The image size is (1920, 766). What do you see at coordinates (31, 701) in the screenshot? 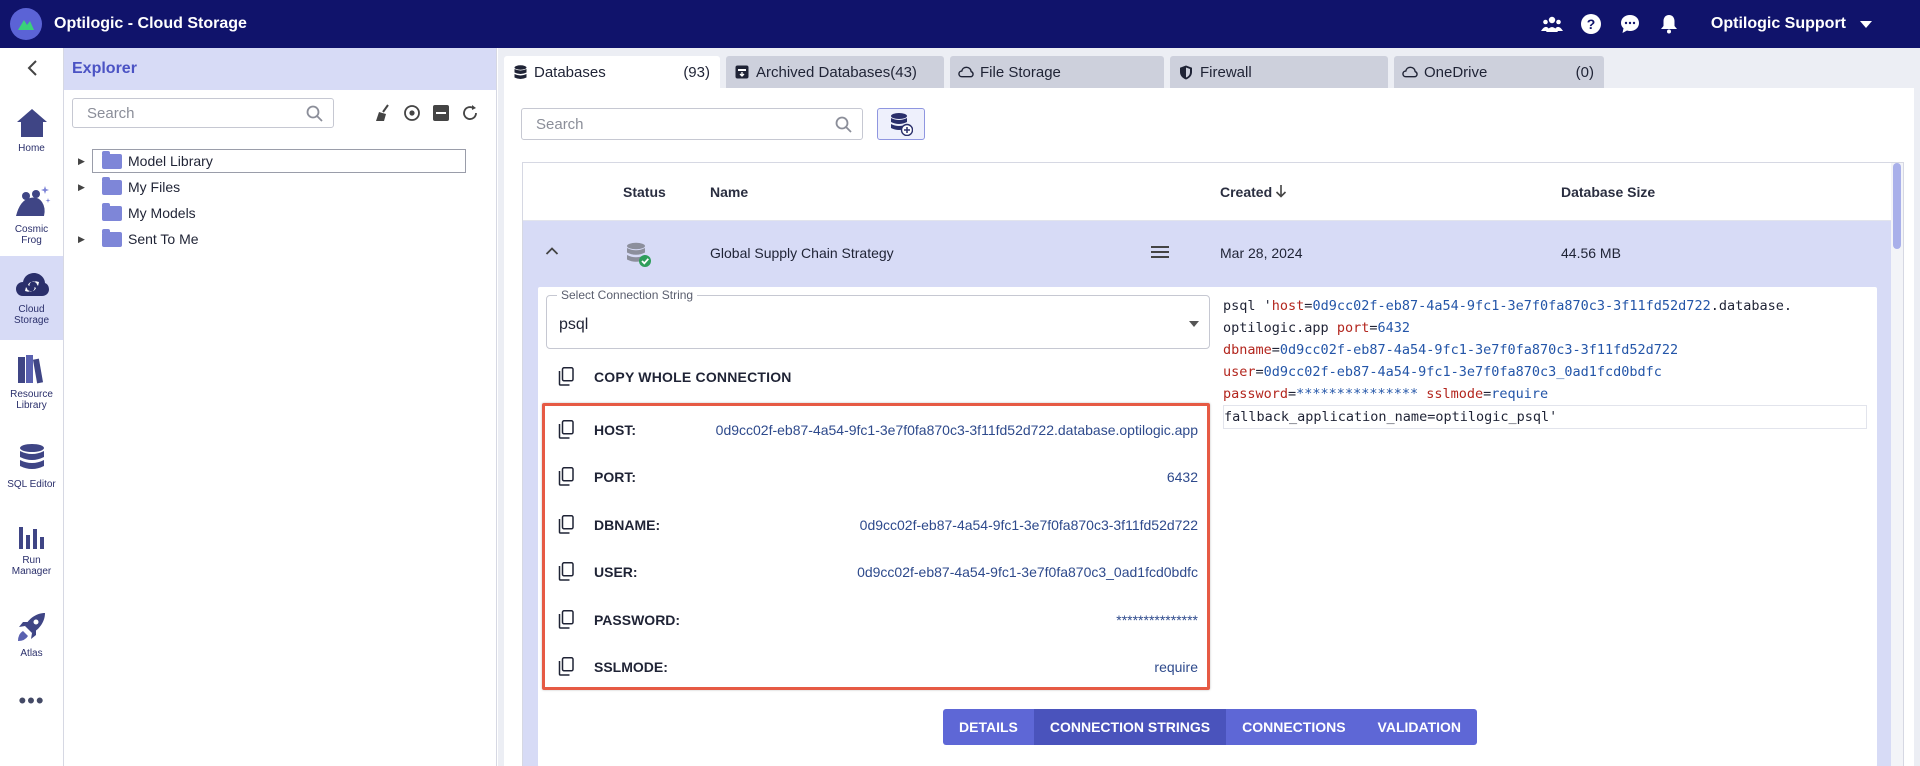
I see `more-icon: •••` at bounding box center [31, 701].